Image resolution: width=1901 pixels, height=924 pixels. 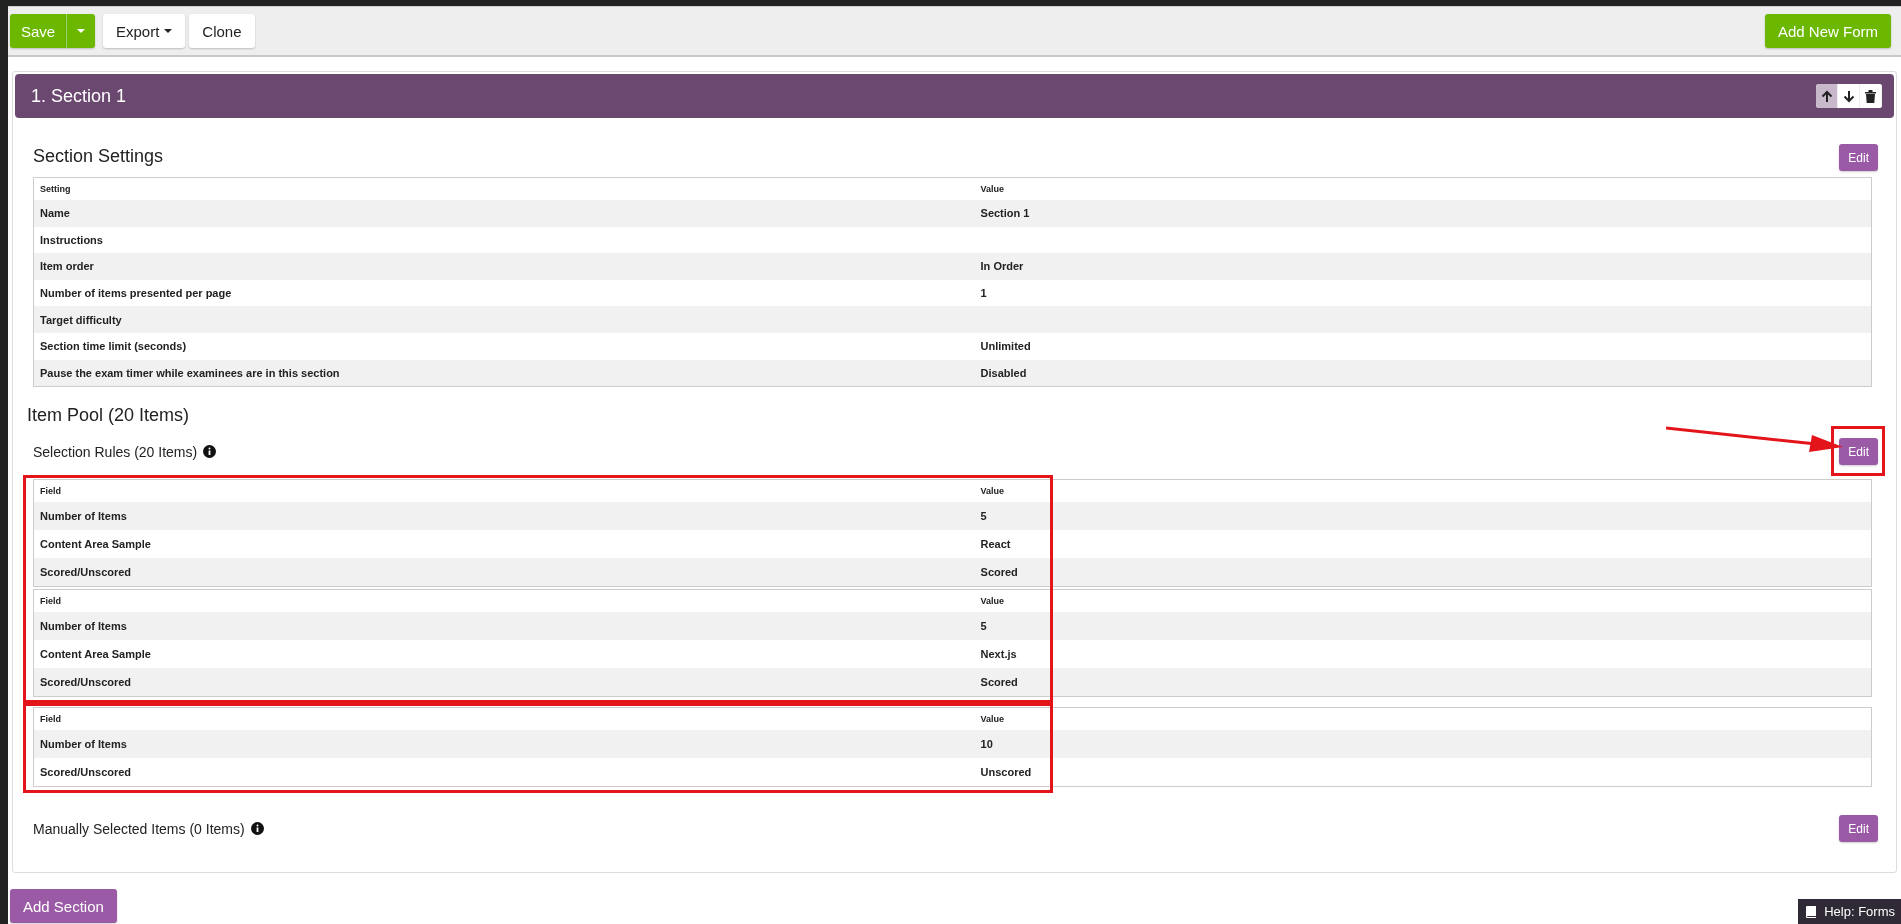 What do you see at coordinates (98, 156) in the screenshot?
I see `section-settings-heading: Section Settings` at bounding box center [98, 156].